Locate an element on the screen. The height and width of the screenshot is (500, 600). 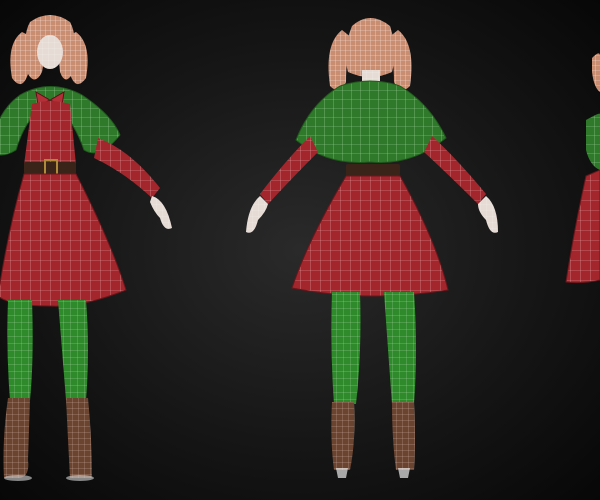
back-cape is located at coordinates (371, 121).